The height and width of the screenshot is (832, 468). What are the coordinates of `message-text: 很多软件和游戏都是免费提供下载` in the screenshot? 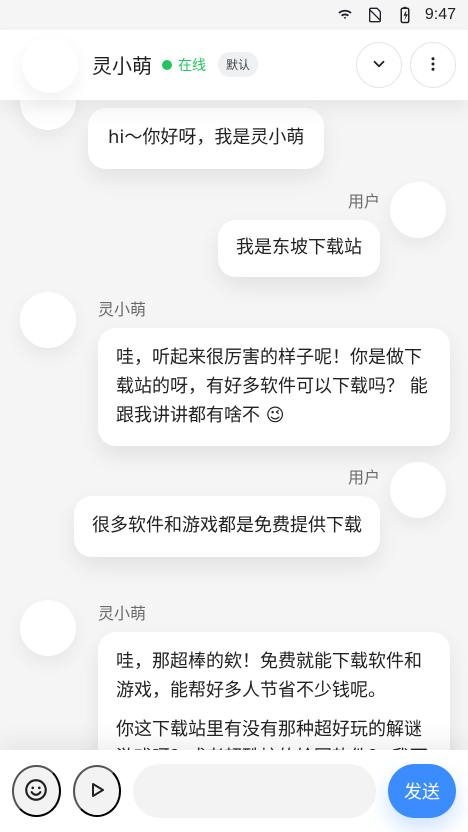 It's located at (227, 525).